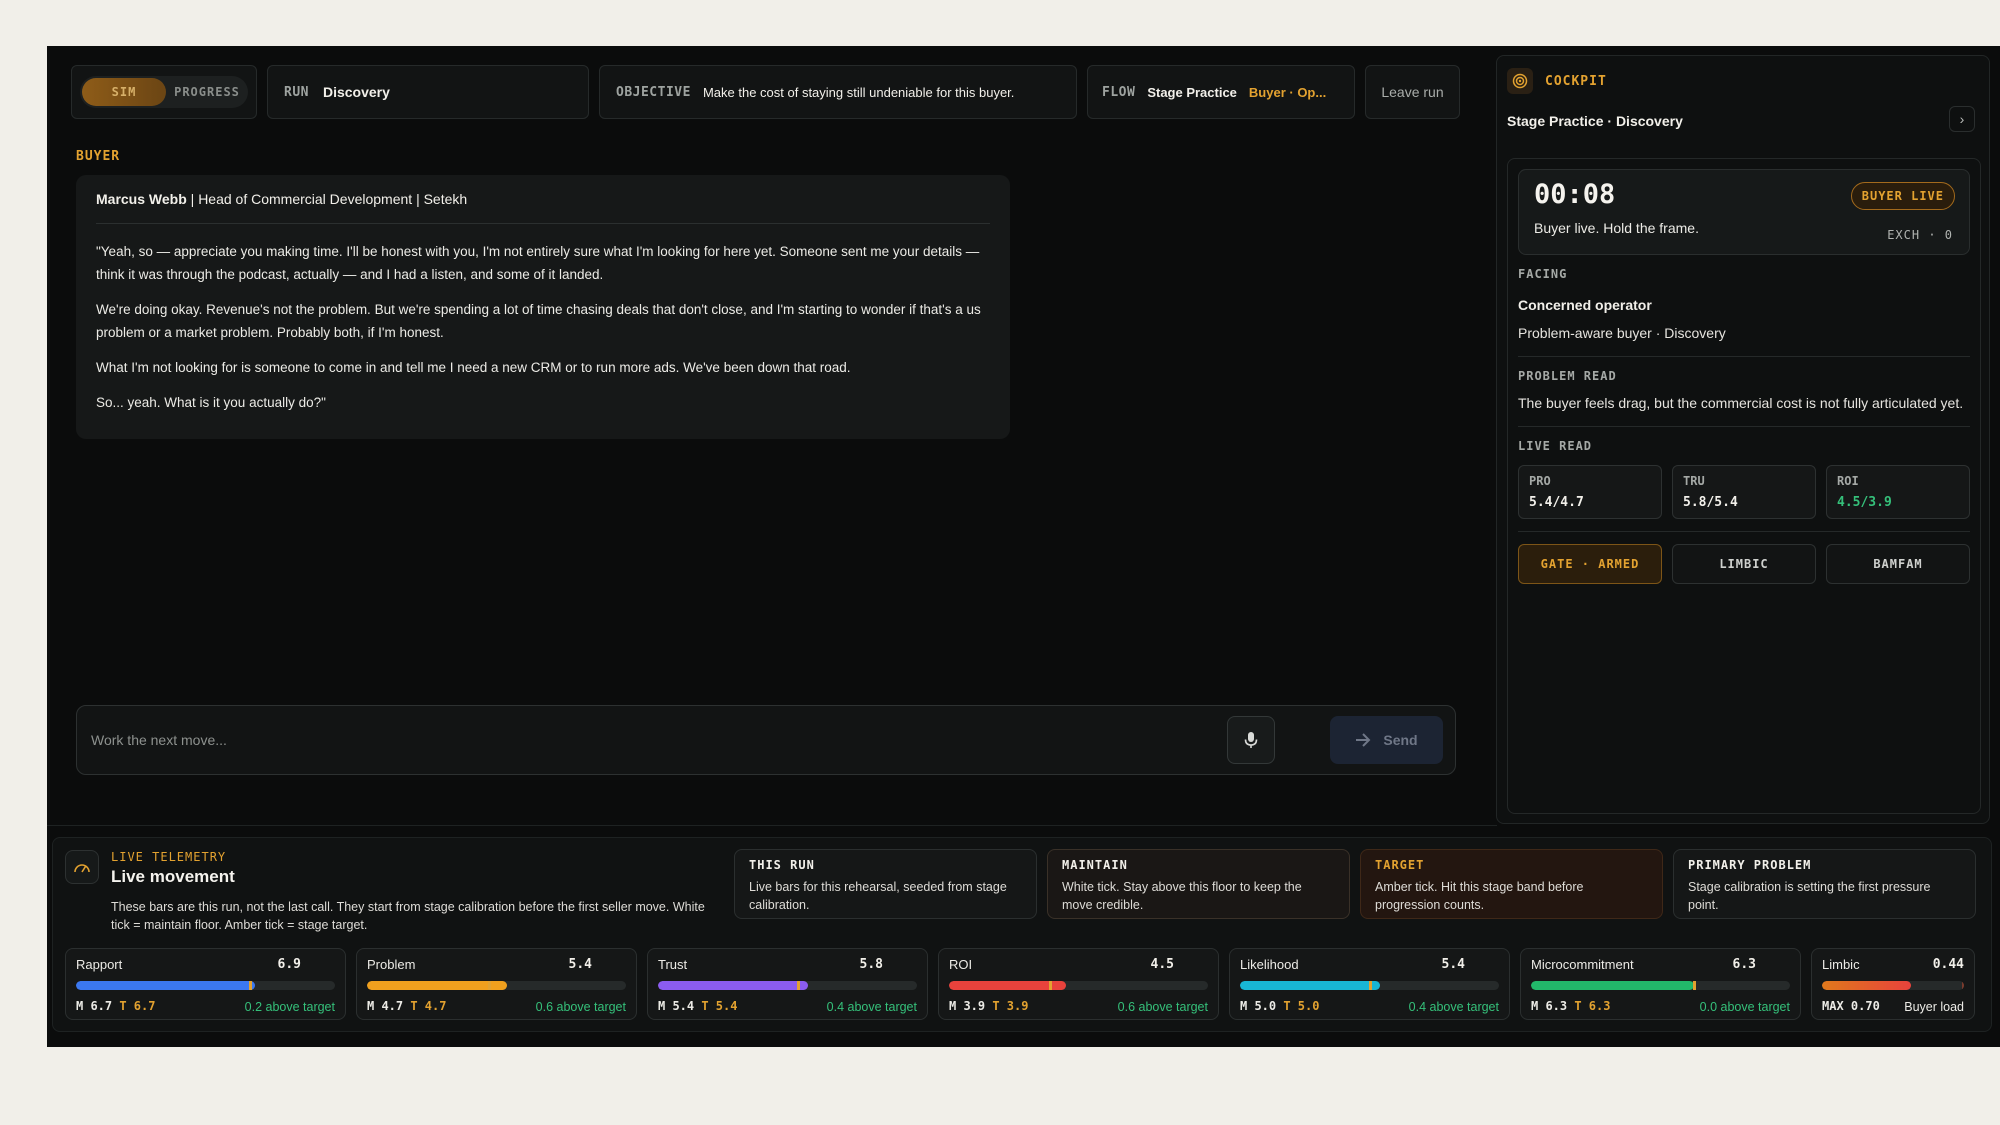 Image resolution: width=2000 pixels, height=1125 pixels. What do you see at coordinates (1590, 564) in the screenshot?
I see `gate-armed-button: GATE · ARMED` at bounding box center [1590, 564].